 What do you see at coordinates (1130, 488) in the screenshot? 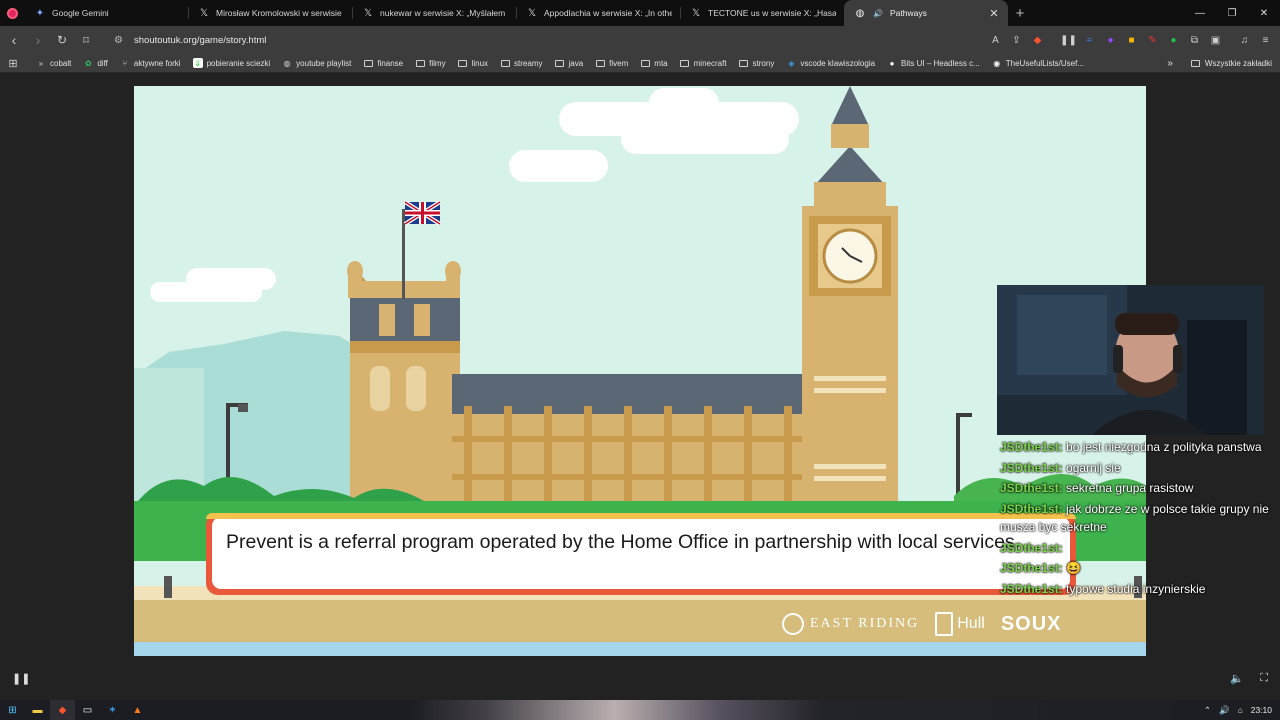
I see `chat-text: sekretna grupa rasistow` at bounding box center [1130, 488].